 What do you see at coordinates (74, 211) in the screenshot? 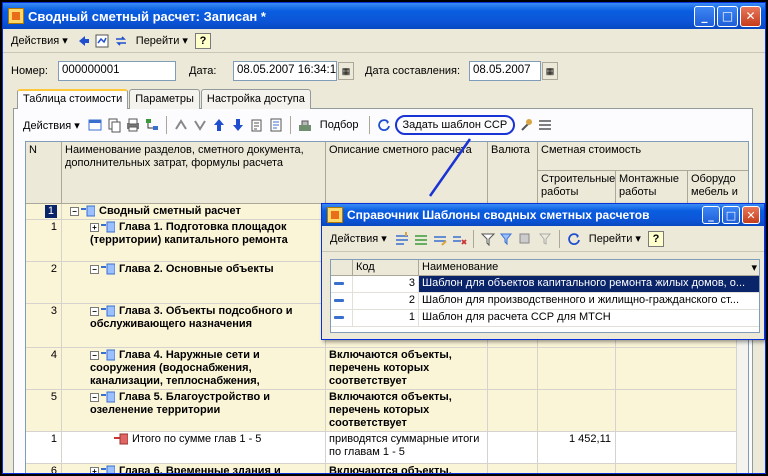
I see `collapse-icon: −` at bounding box center [74, 211].